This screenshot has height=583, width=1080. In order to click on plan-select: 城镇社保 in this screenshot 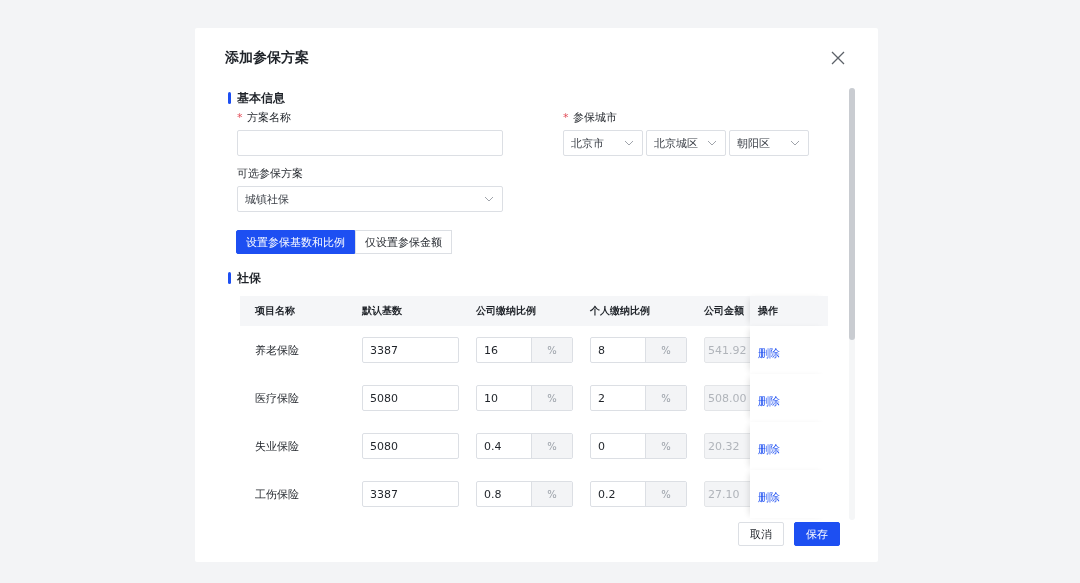, I will do `click(370, 199)`.